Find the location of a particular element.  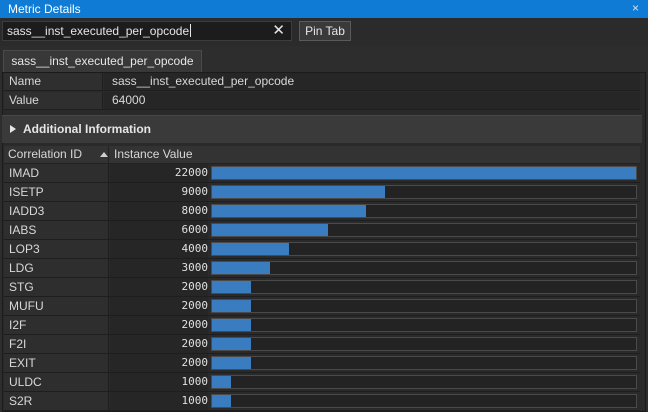

correlation-id: LDG is located at coordinates (56, 268).